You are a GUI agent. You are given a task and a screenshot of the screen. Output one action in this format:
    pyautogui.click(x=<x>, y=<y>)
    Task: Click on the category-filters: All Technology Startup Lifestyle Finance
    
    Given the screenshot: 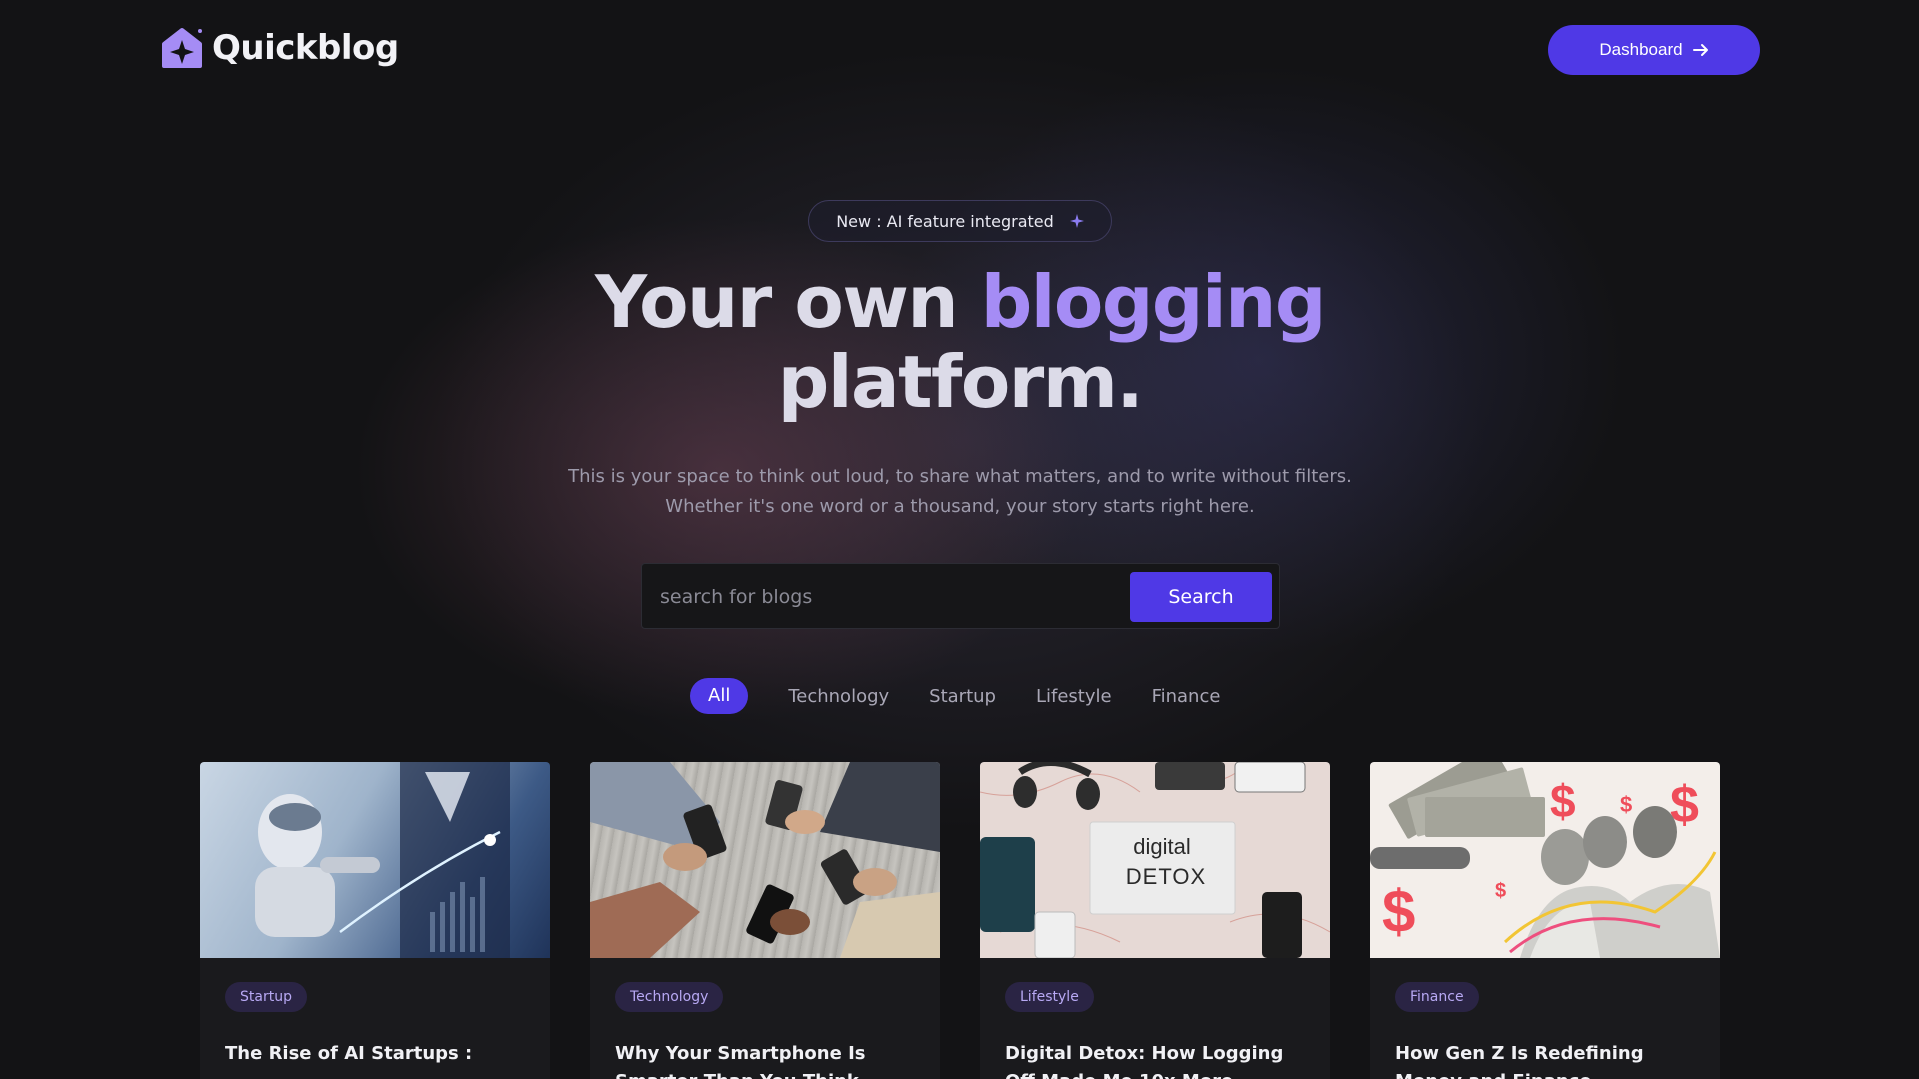 What is the action you would take?
    pyautogui.click(x=965, y=696)
    